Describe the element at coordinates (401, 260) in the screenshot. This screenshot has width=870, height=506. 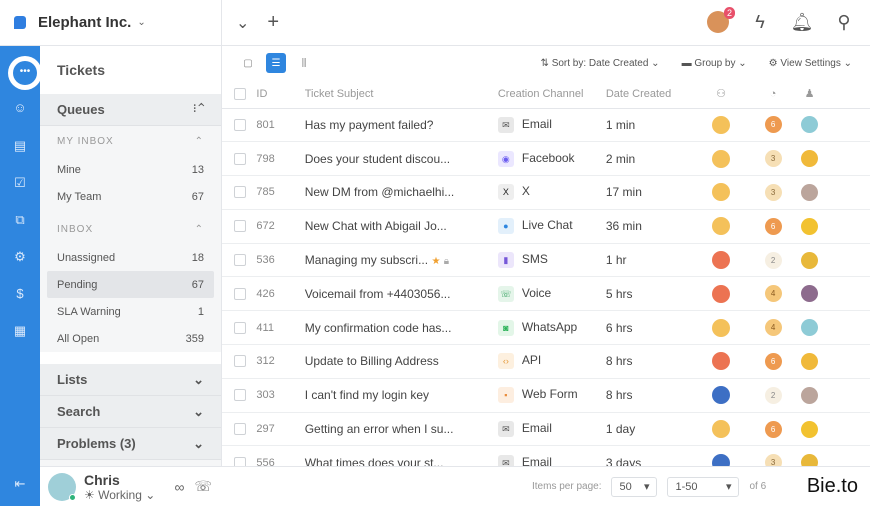
I see `ticket-subject-cell: Managing my subscri... ★ 🔒︎` at that location.